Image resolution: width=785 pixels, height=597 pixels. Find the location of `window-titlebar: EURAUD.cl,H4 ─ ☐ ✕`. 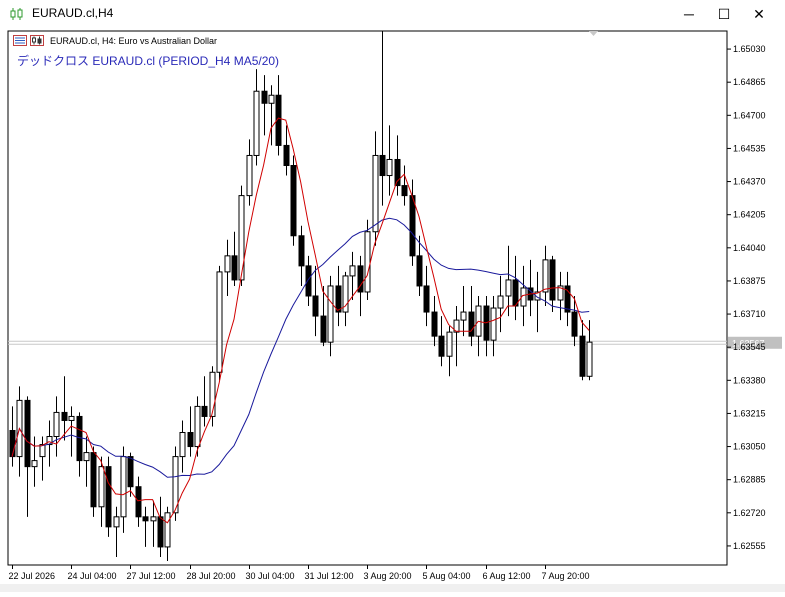

window-titlebar: EURAUD.cl,H4 ─ ☐ ✕ is located at coordinates (392, 14).